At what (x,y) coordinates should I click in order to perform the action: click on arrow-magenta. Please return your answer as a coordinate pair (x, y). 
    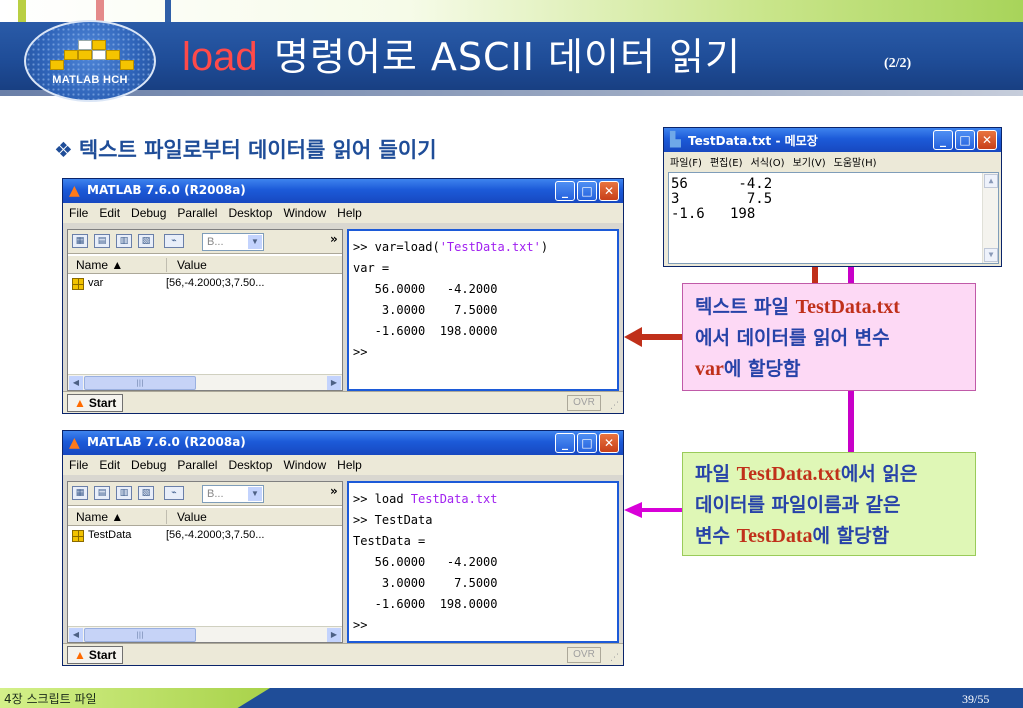
    Looking at the image, I should click on (661, 510).